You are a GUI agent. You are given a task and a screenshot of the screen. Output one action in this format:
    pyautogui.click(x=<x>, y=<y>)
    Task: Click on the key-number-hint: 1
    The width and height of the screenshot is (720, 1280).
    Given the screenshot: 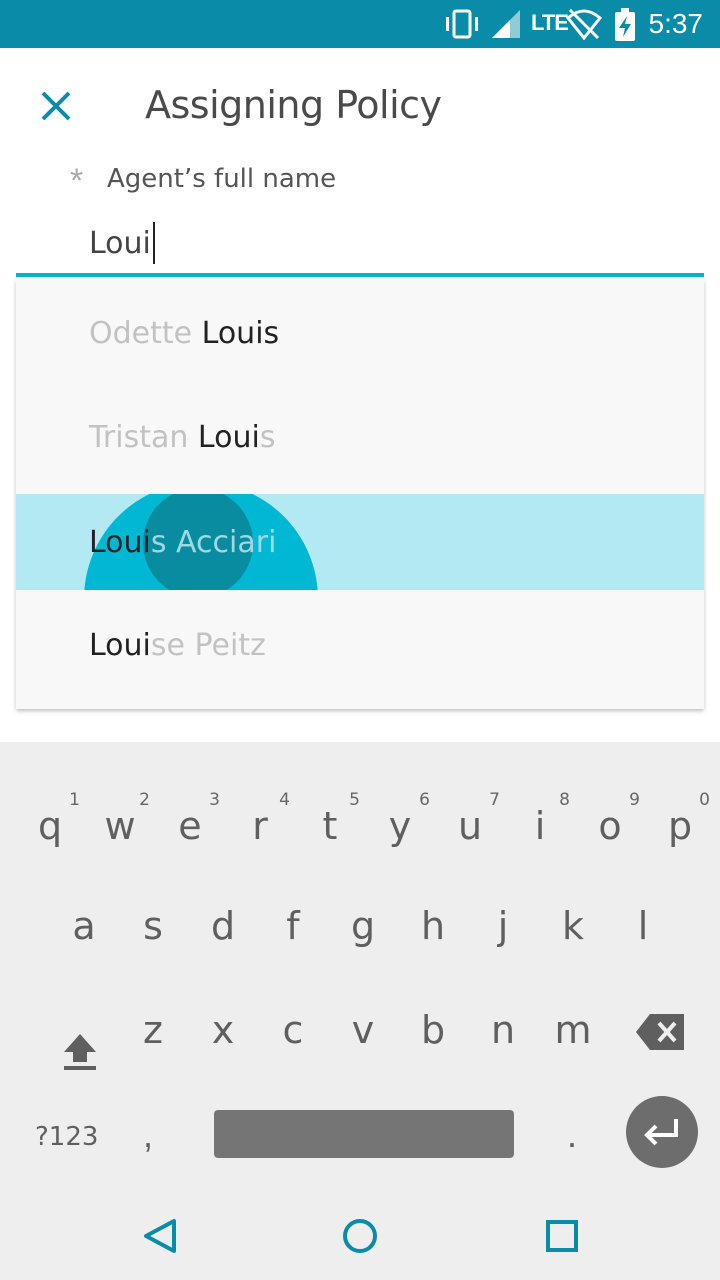 What is the action you would take?
    pyautogui.click(x=74, y=800)
    